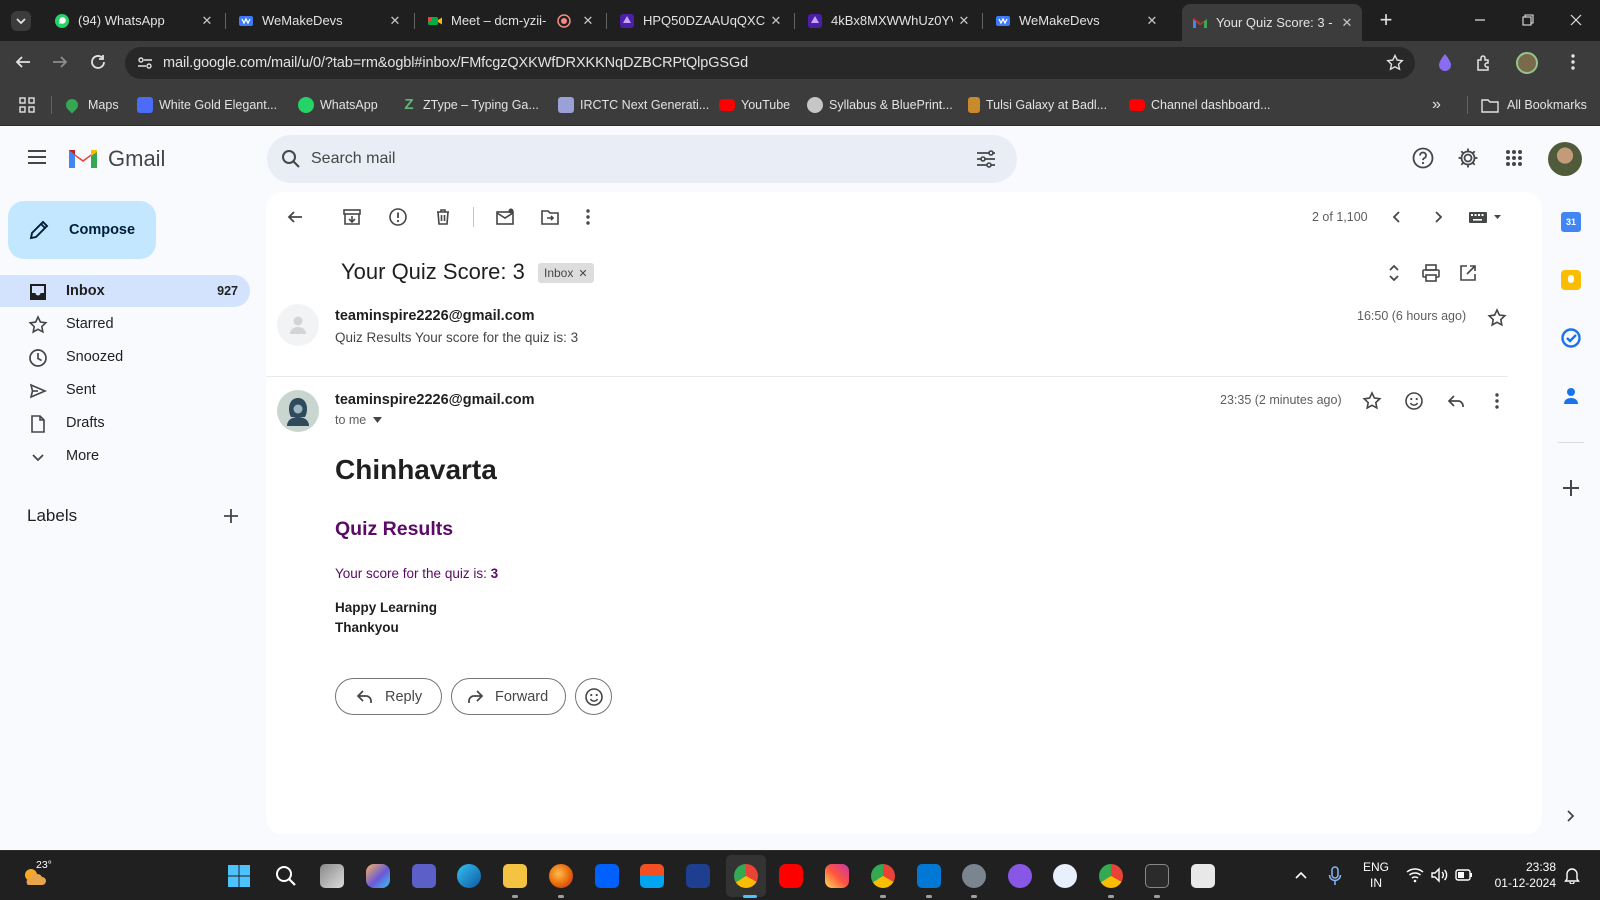 This screenshot has height=900, width=1600. What do you see at coordinates (1076, 20) in the screenshot?
I see `tab-wemakedevs-2: WeMakeDevs ✕` at bounding box center [1076, 20].